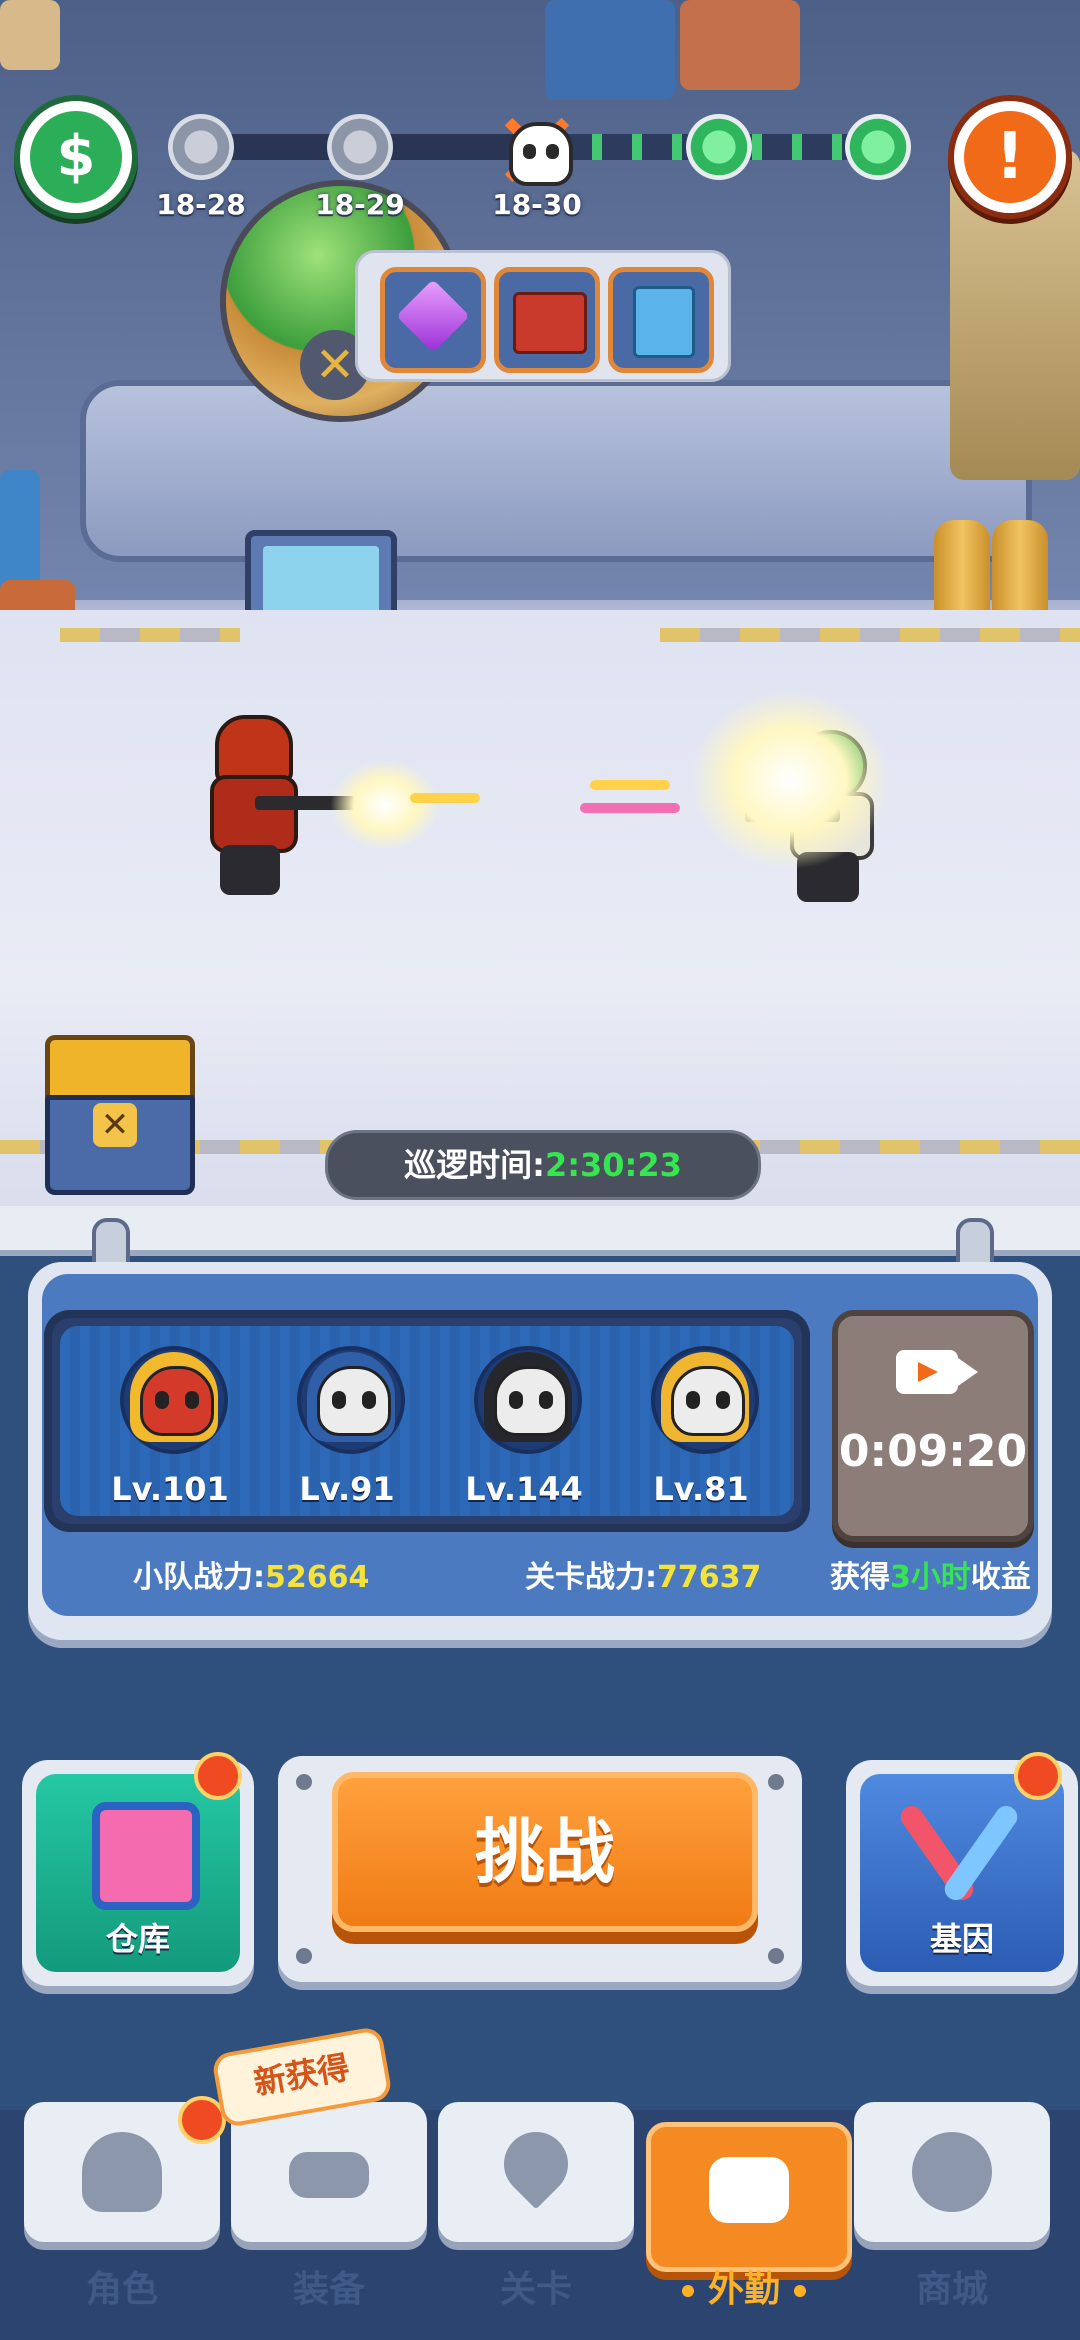  I want to click on tab-label: 装备, so click(328, 2289).